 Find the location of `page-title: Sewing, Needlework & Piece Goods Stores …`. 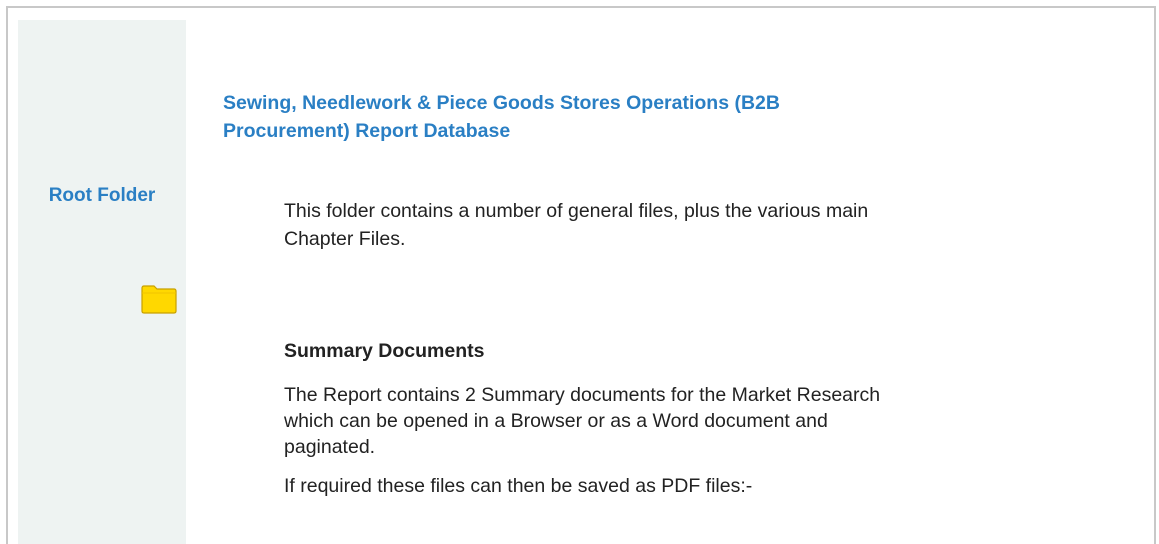

page-title: Sewing, Needlework & Piece Goods Stores … is located at coordinates (501, 117).